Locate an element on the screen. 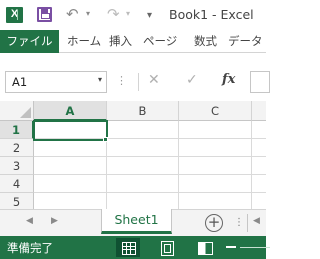  previous-sheet-icon: ◀ is located at coordinates (29, 221).